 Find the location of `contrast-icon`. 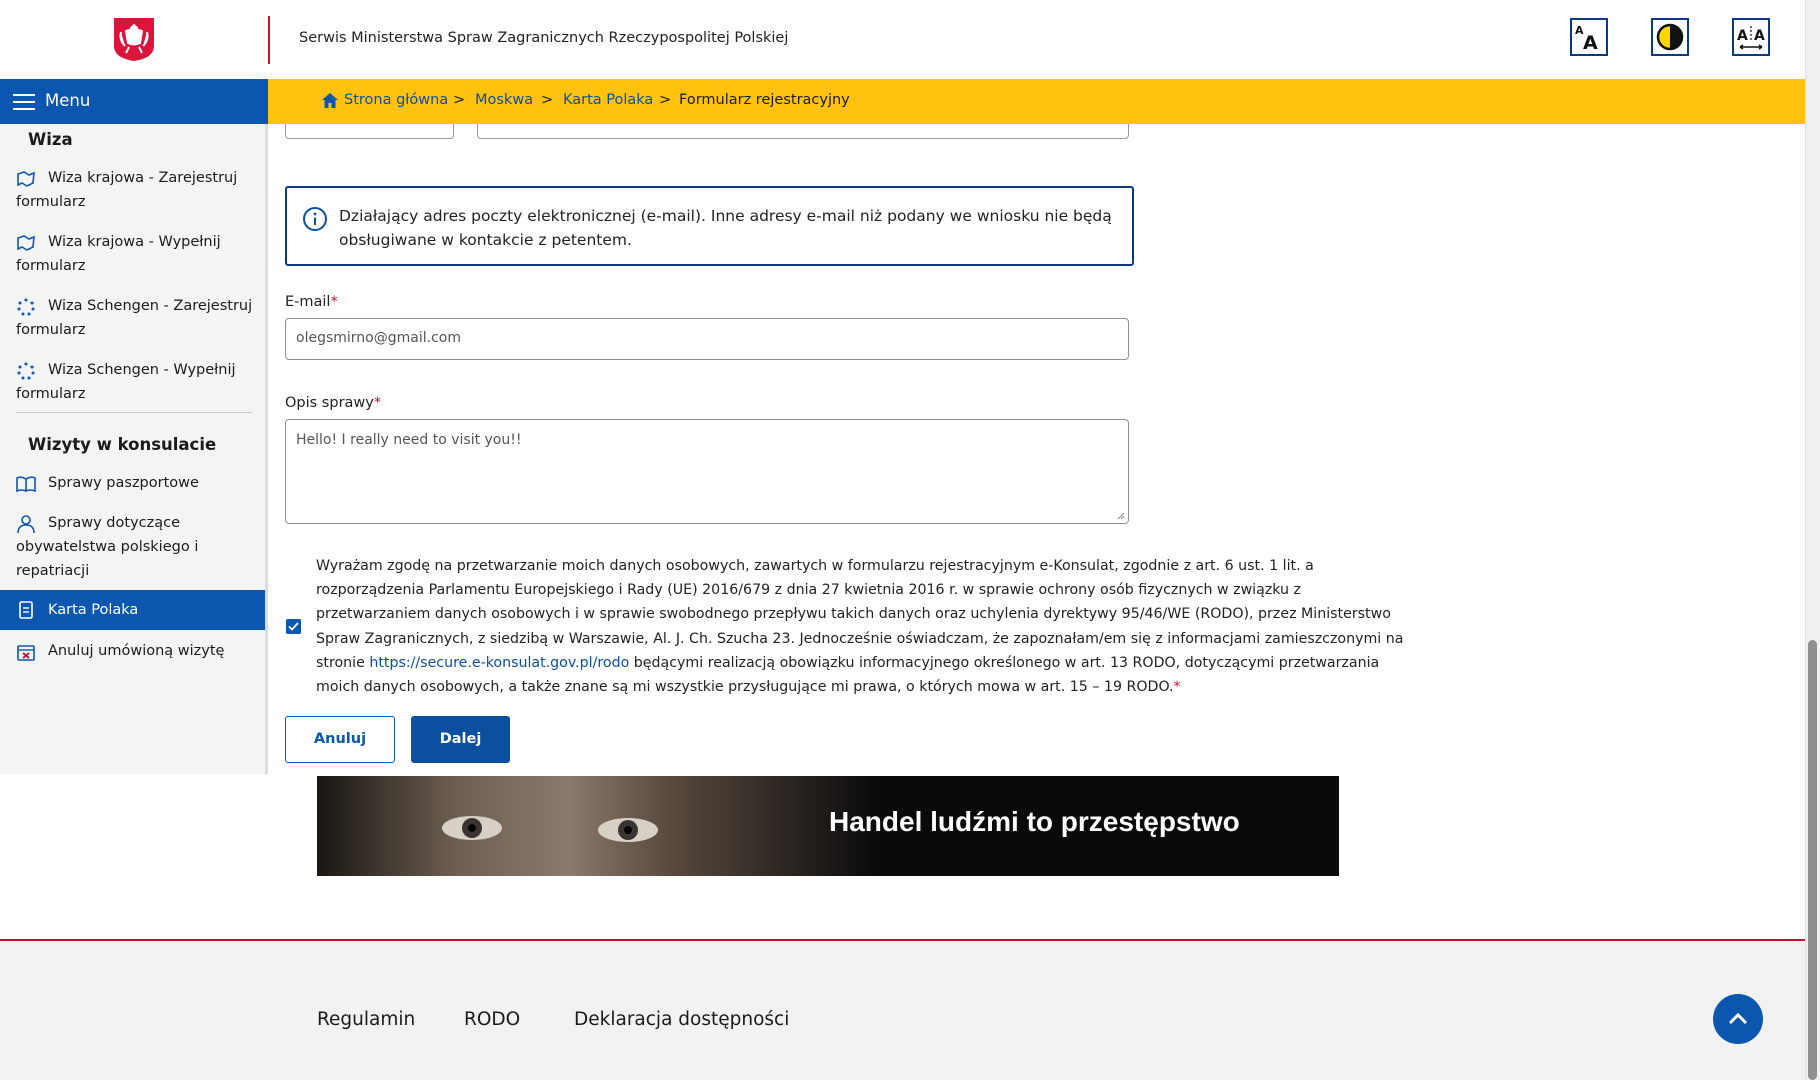

contrast-icon is located at coordinates (1670, 37).